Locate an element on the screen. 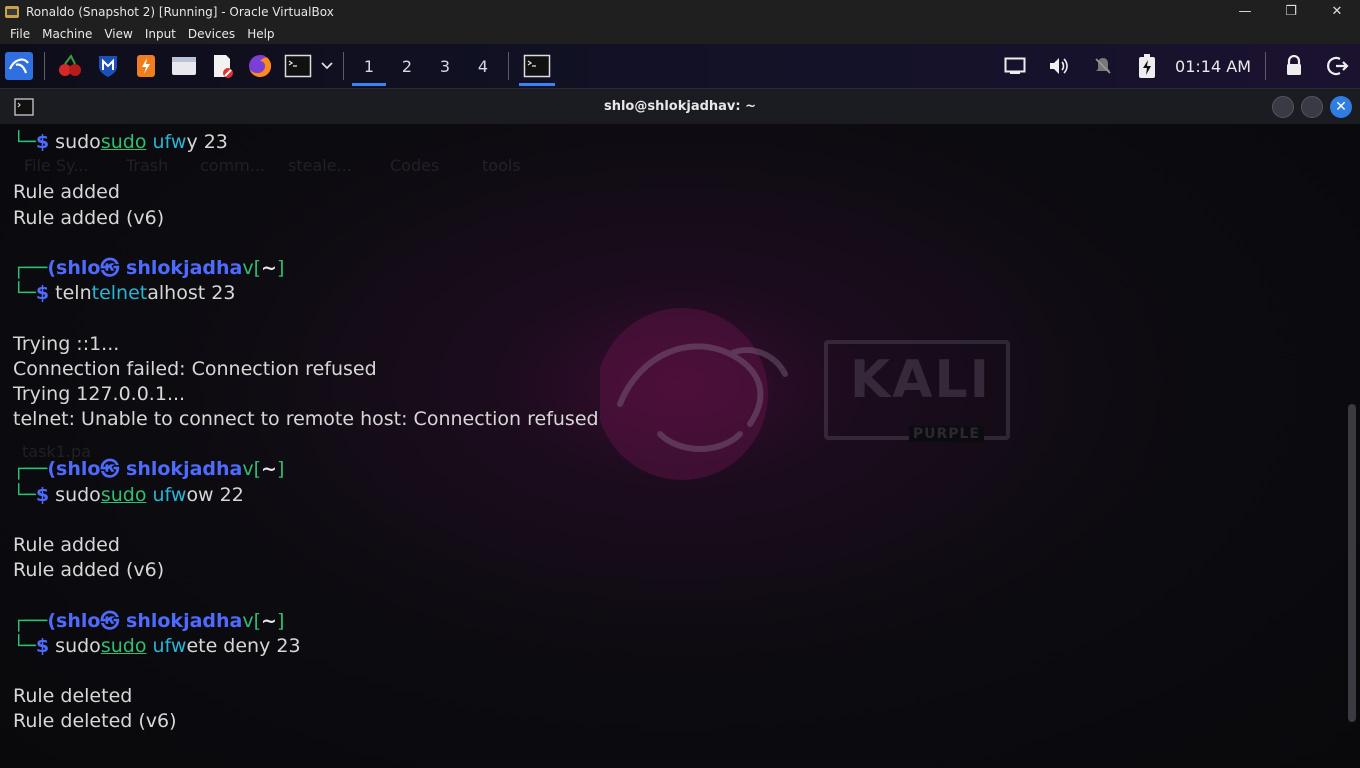 The width and height of the screenshot is (1360, 768). menu-machine: Machine is located at coordinates (67, 34).